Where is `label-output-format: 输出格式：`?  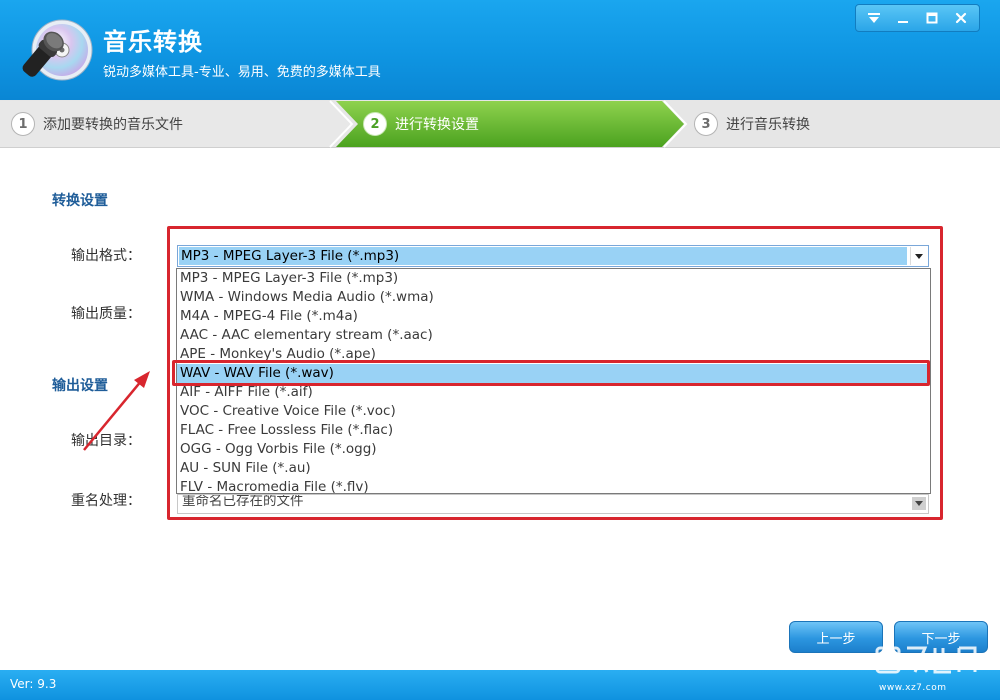 label-output-format: 输出格式： is located at coordinates (106, 256).